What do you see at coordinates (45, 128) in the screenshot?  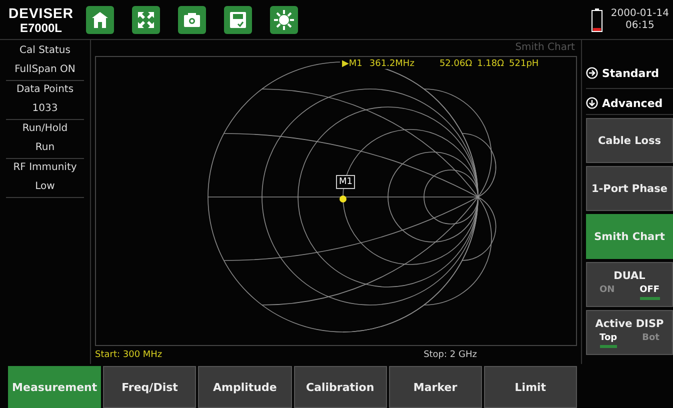 I see `status-label: Run/Hold` at bounding box center [45, 128].